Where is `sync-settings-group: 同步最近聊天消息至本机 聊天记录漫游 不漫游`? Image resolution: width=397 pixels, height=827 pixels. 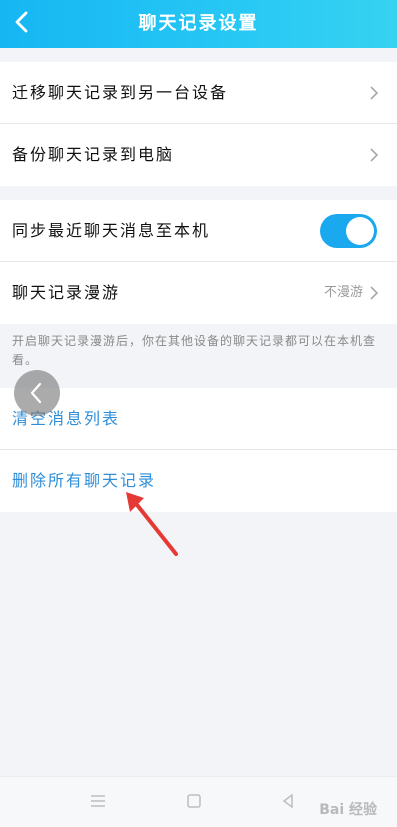 sync-settings-group: 同步最近聊天消息至本机 聊天记录漫游 不漫游 is located at coordinates (198, 262).